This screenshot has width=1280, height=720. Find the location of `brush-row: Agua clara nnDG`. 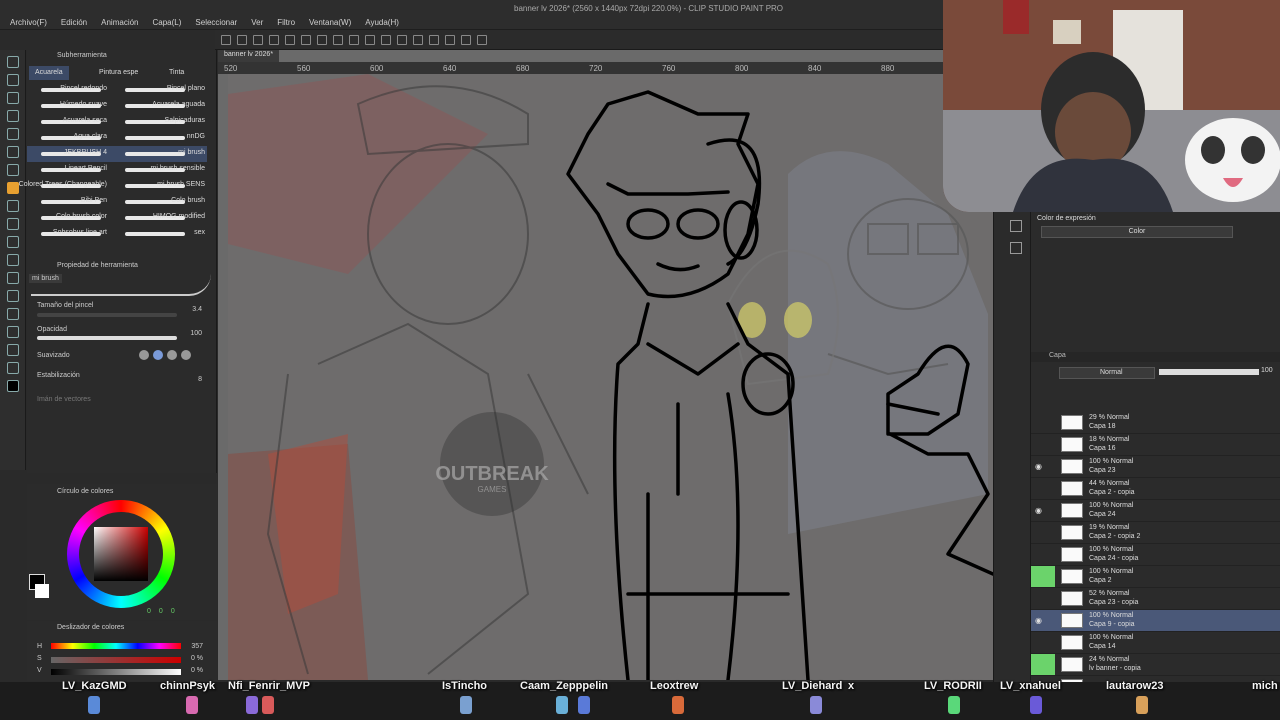

brush-row: Agua clara nnDG is located at coordinates (117, 138).